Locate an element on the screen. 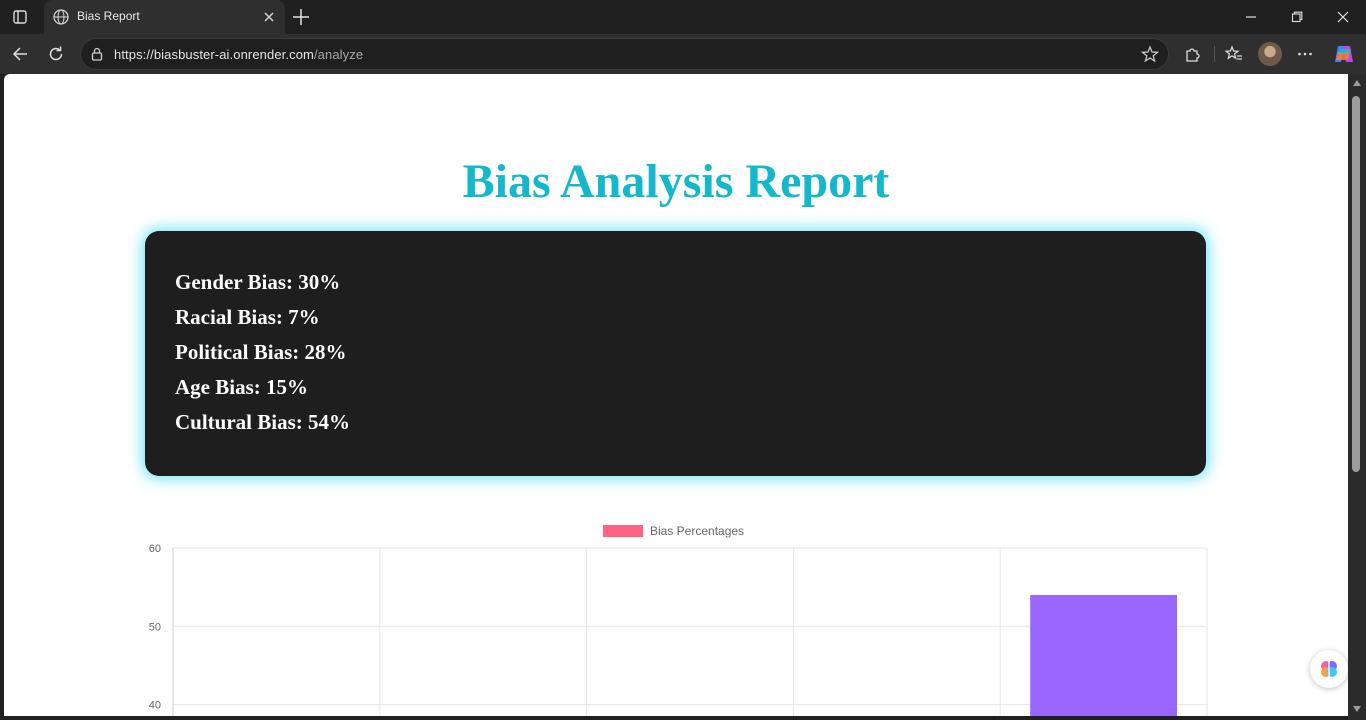 This screenshot has height=720, width=1366. scroll-up-icon is located at coordinates (1357, 83).